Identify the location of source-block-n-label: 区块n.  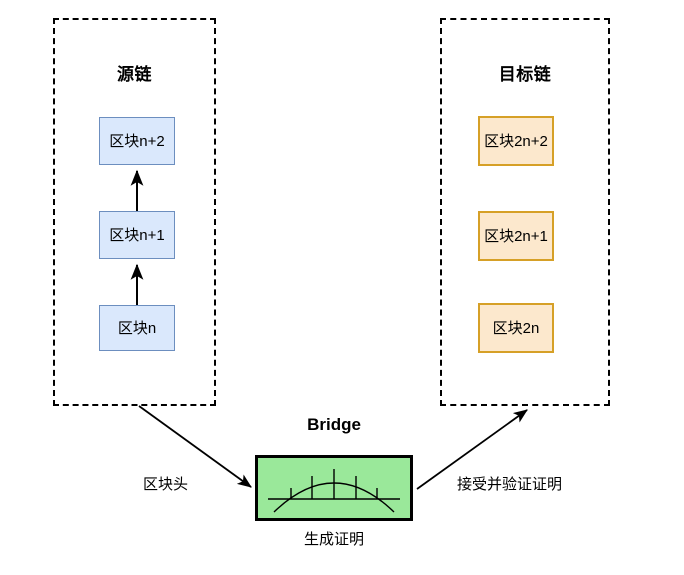
(137, 328).